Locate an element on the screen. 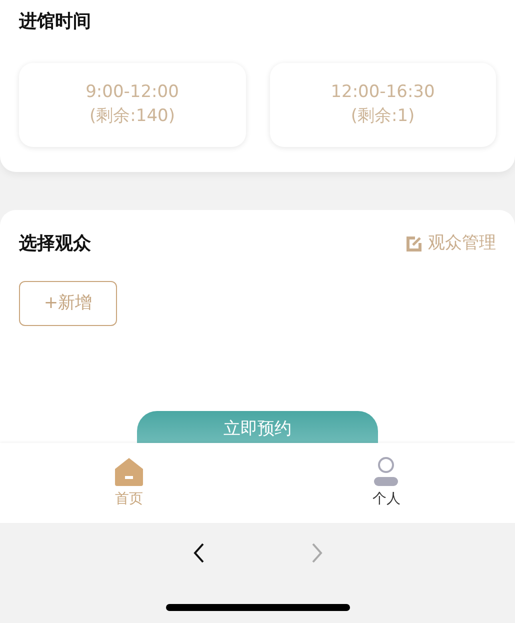 The height and width of the screenshot is (623, 515). time-slot-card: 9:00-12:00 (剩余:140) is located at coordinates (132, 105).